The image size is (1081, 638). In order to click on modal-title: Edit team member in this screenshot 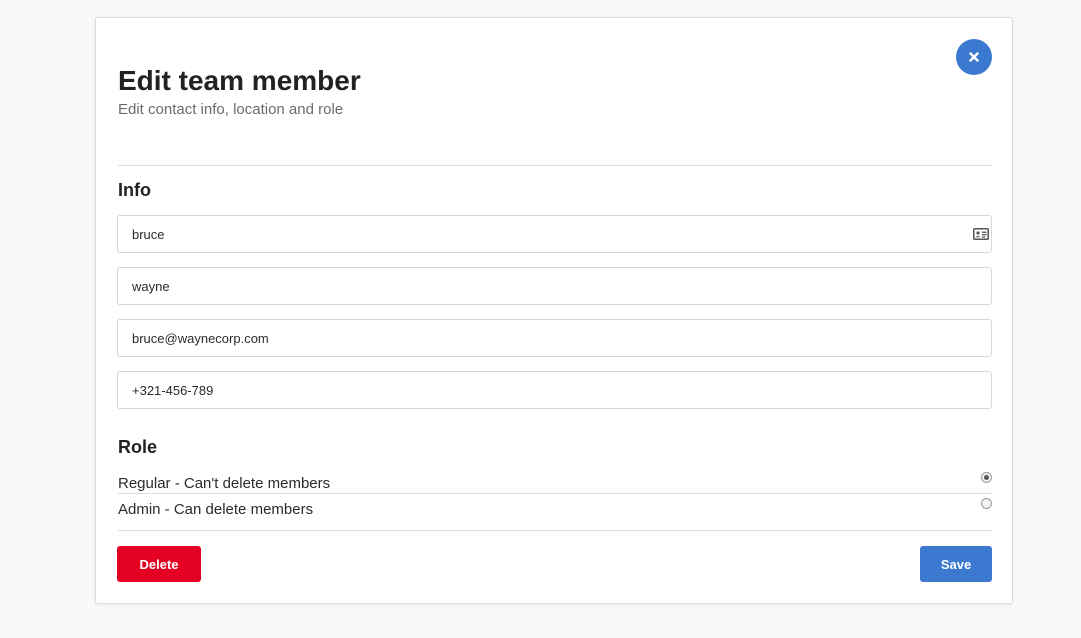, I will do `click(239, 80)`.